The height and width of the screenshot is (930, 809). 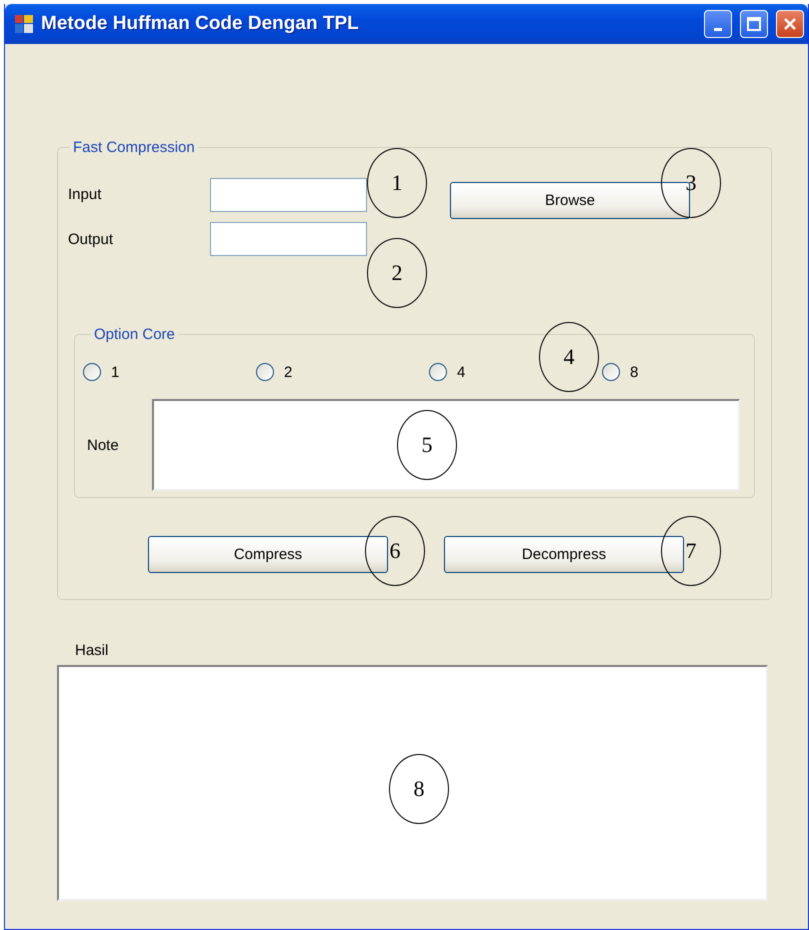 What do you see at coordinates (397, 183) in the screenshot?
I see `callout-number: 1` at bounding box center [397, 183].